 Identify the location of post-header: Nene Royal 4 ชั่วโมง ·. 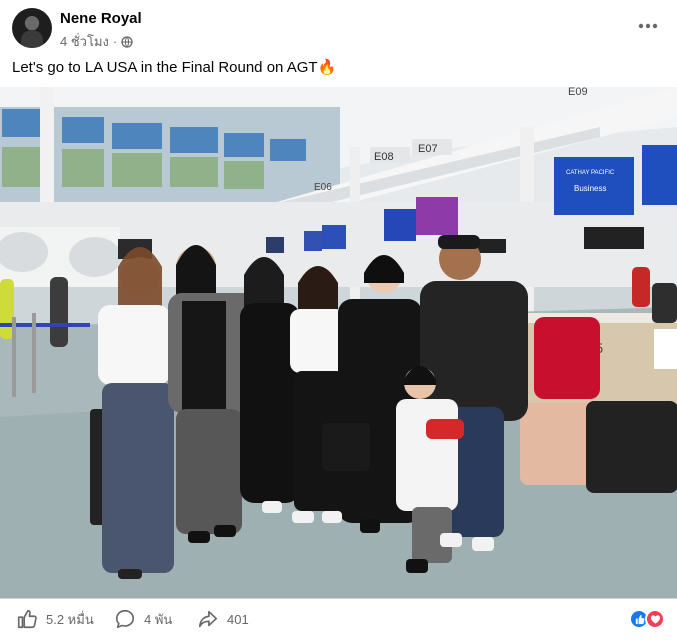
(338, 26).